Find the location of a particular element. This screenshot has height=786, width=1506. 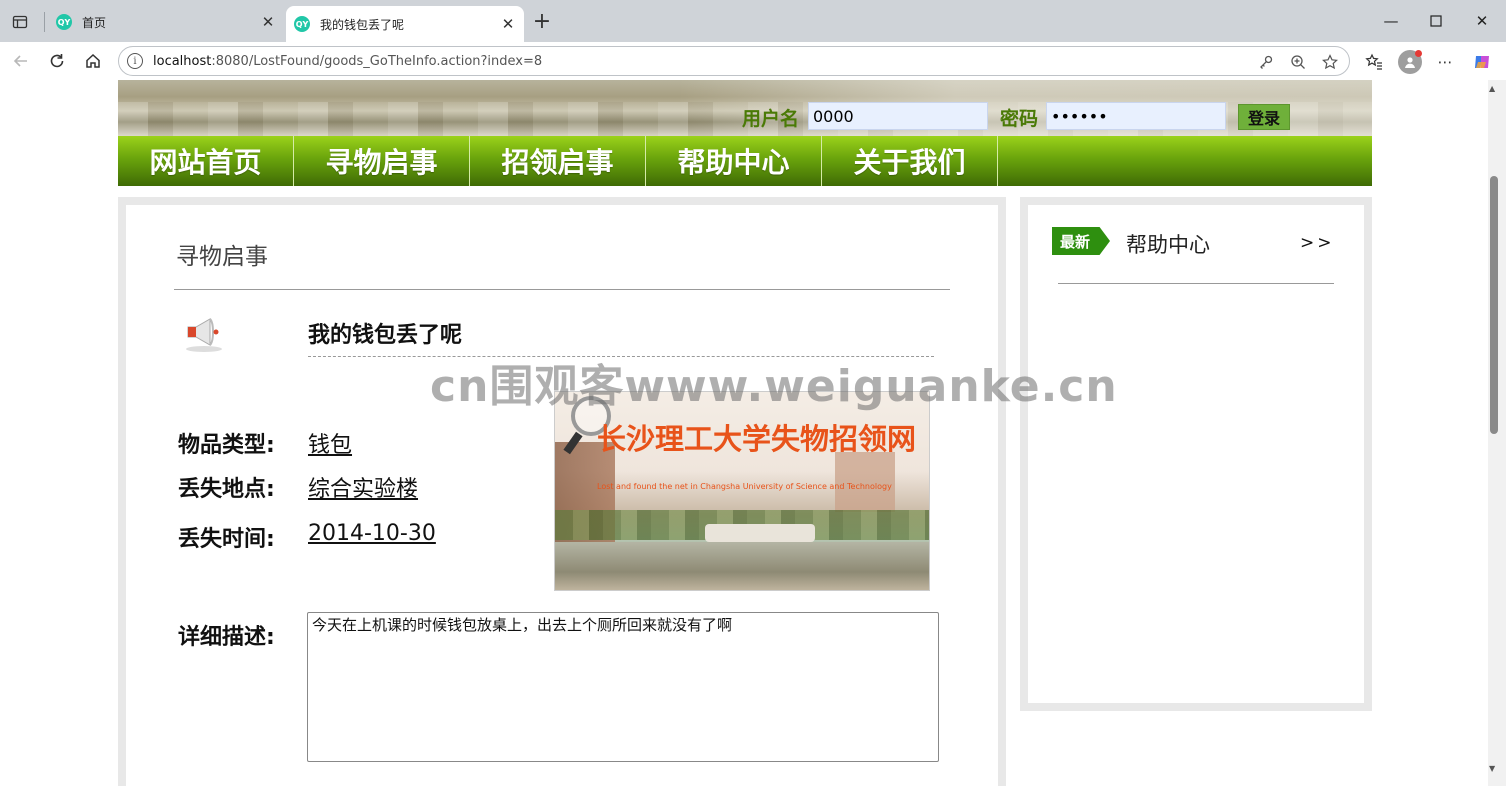

more-link: >> is located at coordinates (1317, 243).